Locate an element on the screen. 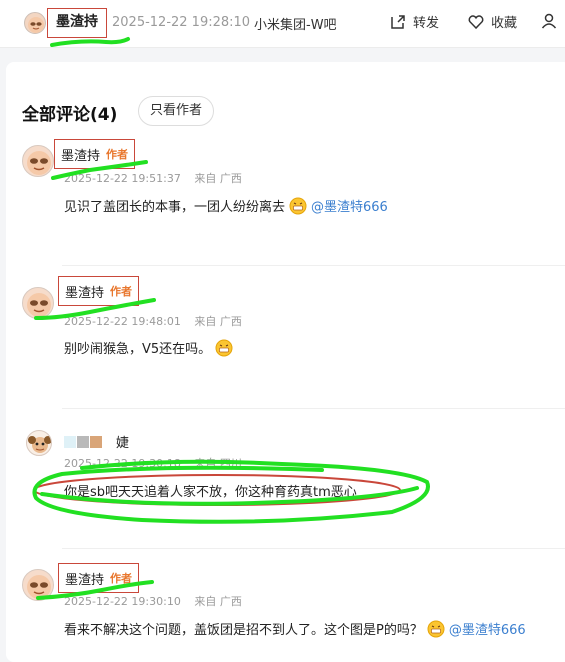  comment-meta: 2025-12-22 19:30:18 来自 四川 is located at coordinates (158, 463).